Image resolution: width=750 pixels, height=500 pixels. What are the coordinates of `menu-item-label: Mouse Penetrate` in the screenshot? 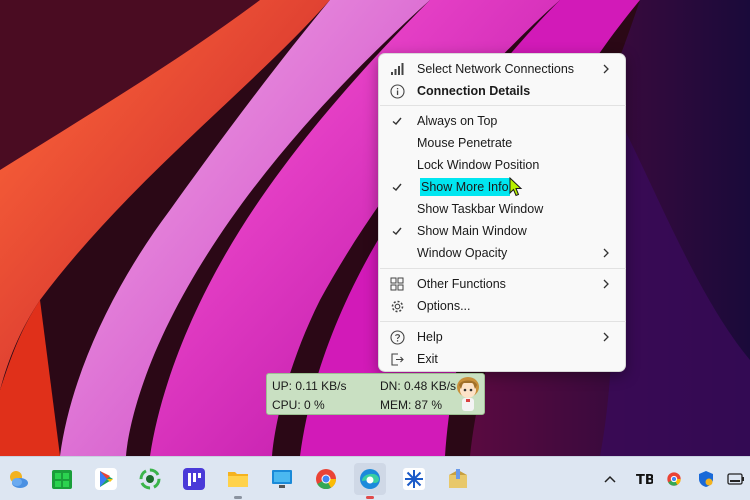 It's located at (465, 143).